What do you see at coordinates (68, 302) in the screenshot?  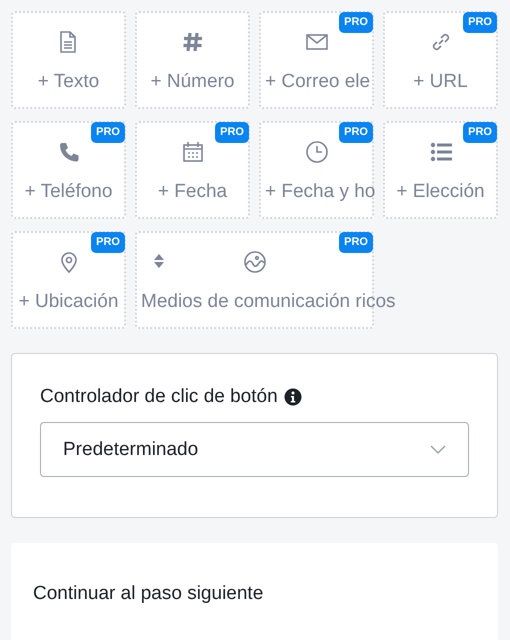 I see `field-tile-label: + Ubicación` at bounding box center [68, 302].